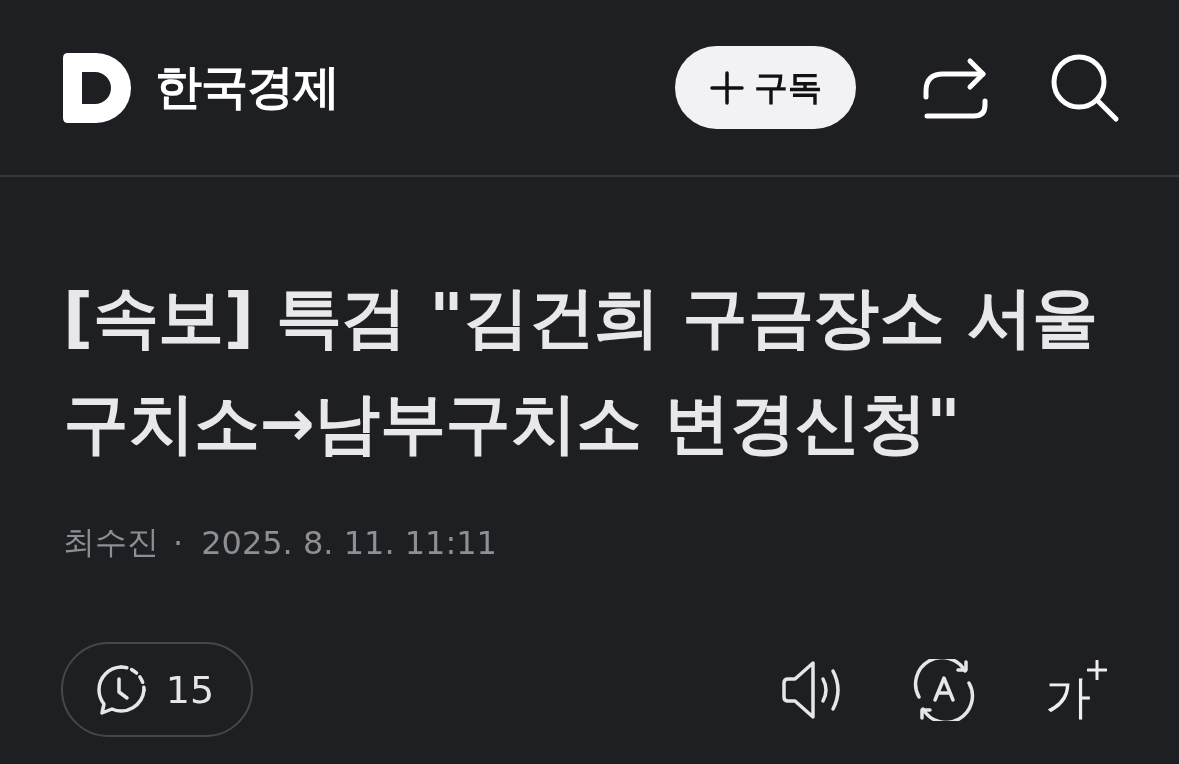 Image resolution: width=1179 pixels, height=764 pixels. I want to click on share-icon, so click(956, 87).